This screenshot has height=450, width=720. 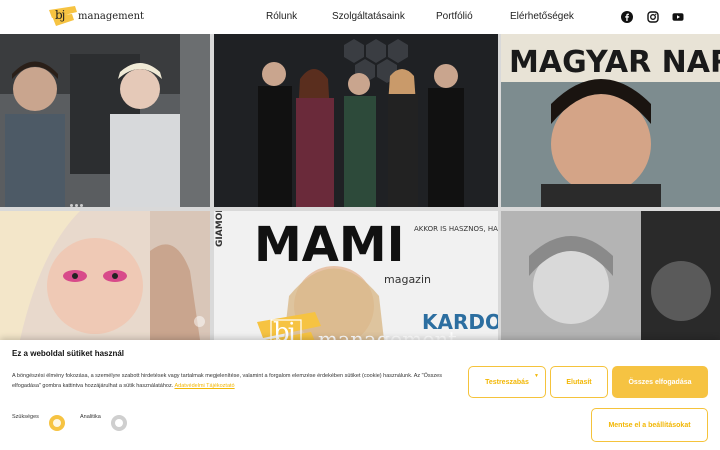 What do you see at coordinates (627, 17) in the screenshot?
I see `facebook-icon` at bounding box center [627, 17].